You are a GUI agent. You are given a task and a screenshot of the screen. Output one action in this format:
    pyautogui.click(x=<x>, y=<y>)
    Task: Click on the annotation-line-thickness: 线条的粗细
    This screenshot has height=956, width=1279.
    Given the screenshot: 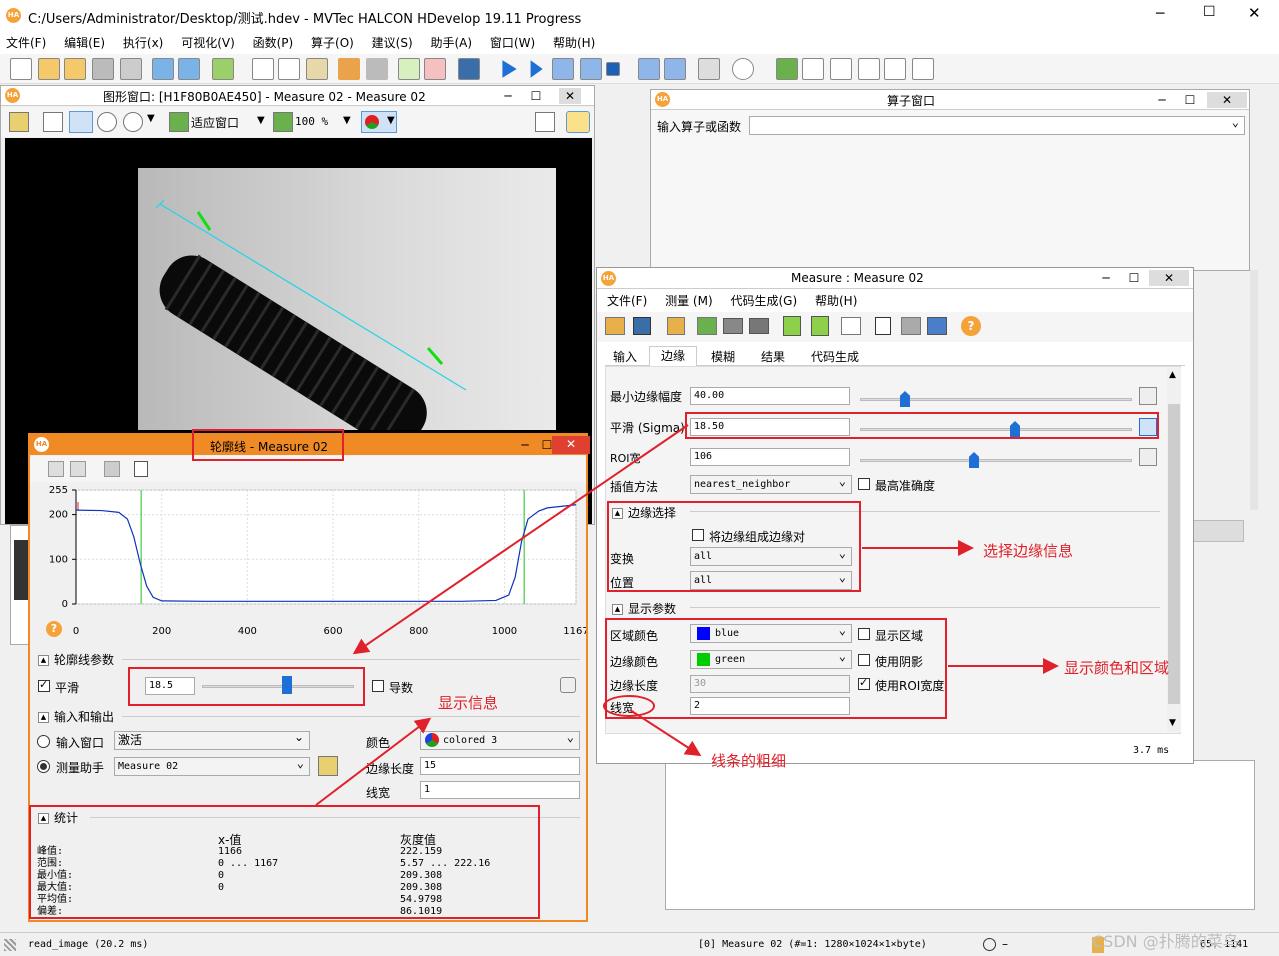 What is the action you would take?
    pyautogui.click(x=749, y=761)
    